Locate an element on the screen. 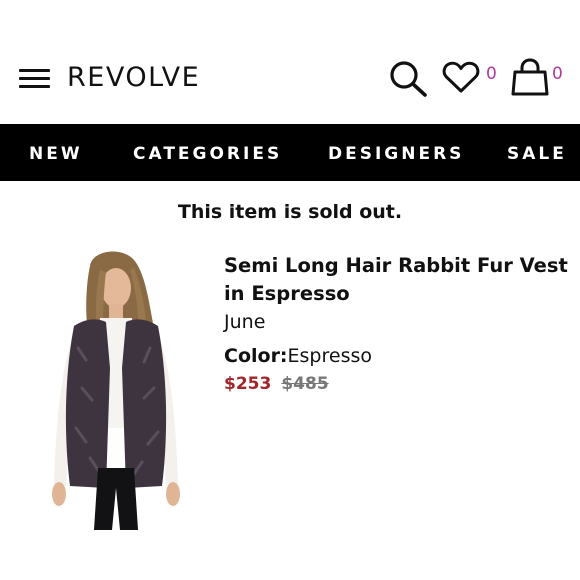 The image size is (580, 580). product-image is located at coordinates (116, 389).